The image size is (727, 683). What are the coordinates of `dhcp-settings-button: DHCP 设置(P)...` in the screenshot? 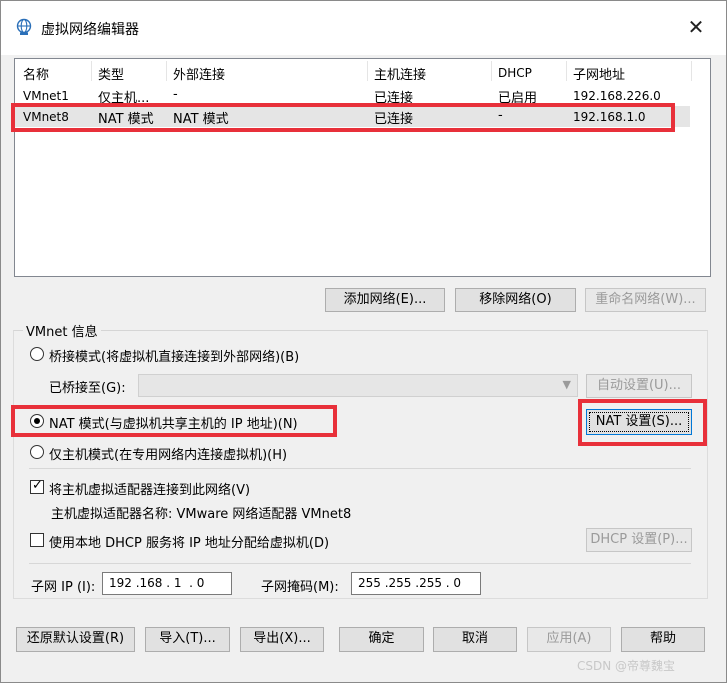 It's located at (639, 540).